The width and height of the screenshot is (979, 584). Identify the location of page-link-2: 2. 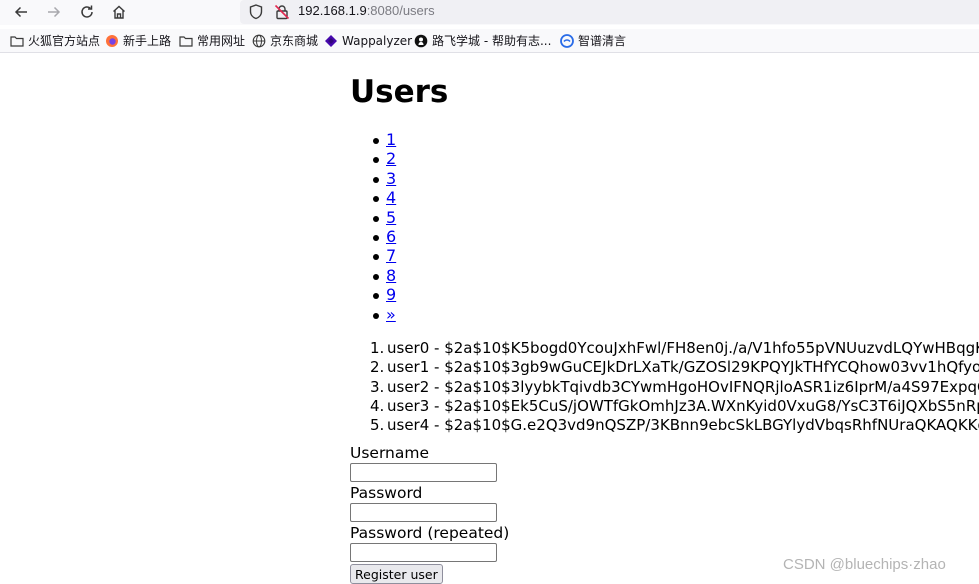
(391, 158).